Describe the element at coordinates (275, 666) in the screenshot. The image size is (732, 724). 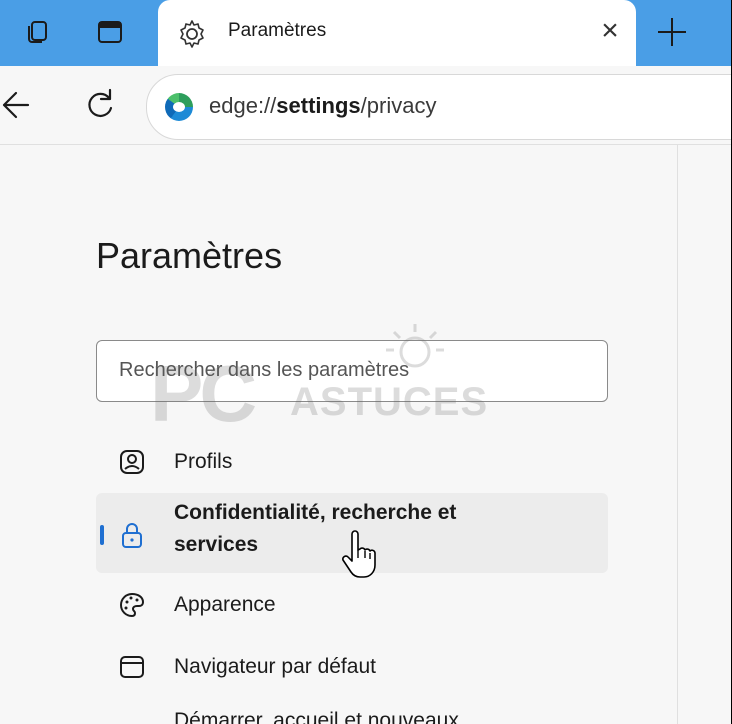
I see `sidebar-item-label: Navigateur par défaut` at that location.